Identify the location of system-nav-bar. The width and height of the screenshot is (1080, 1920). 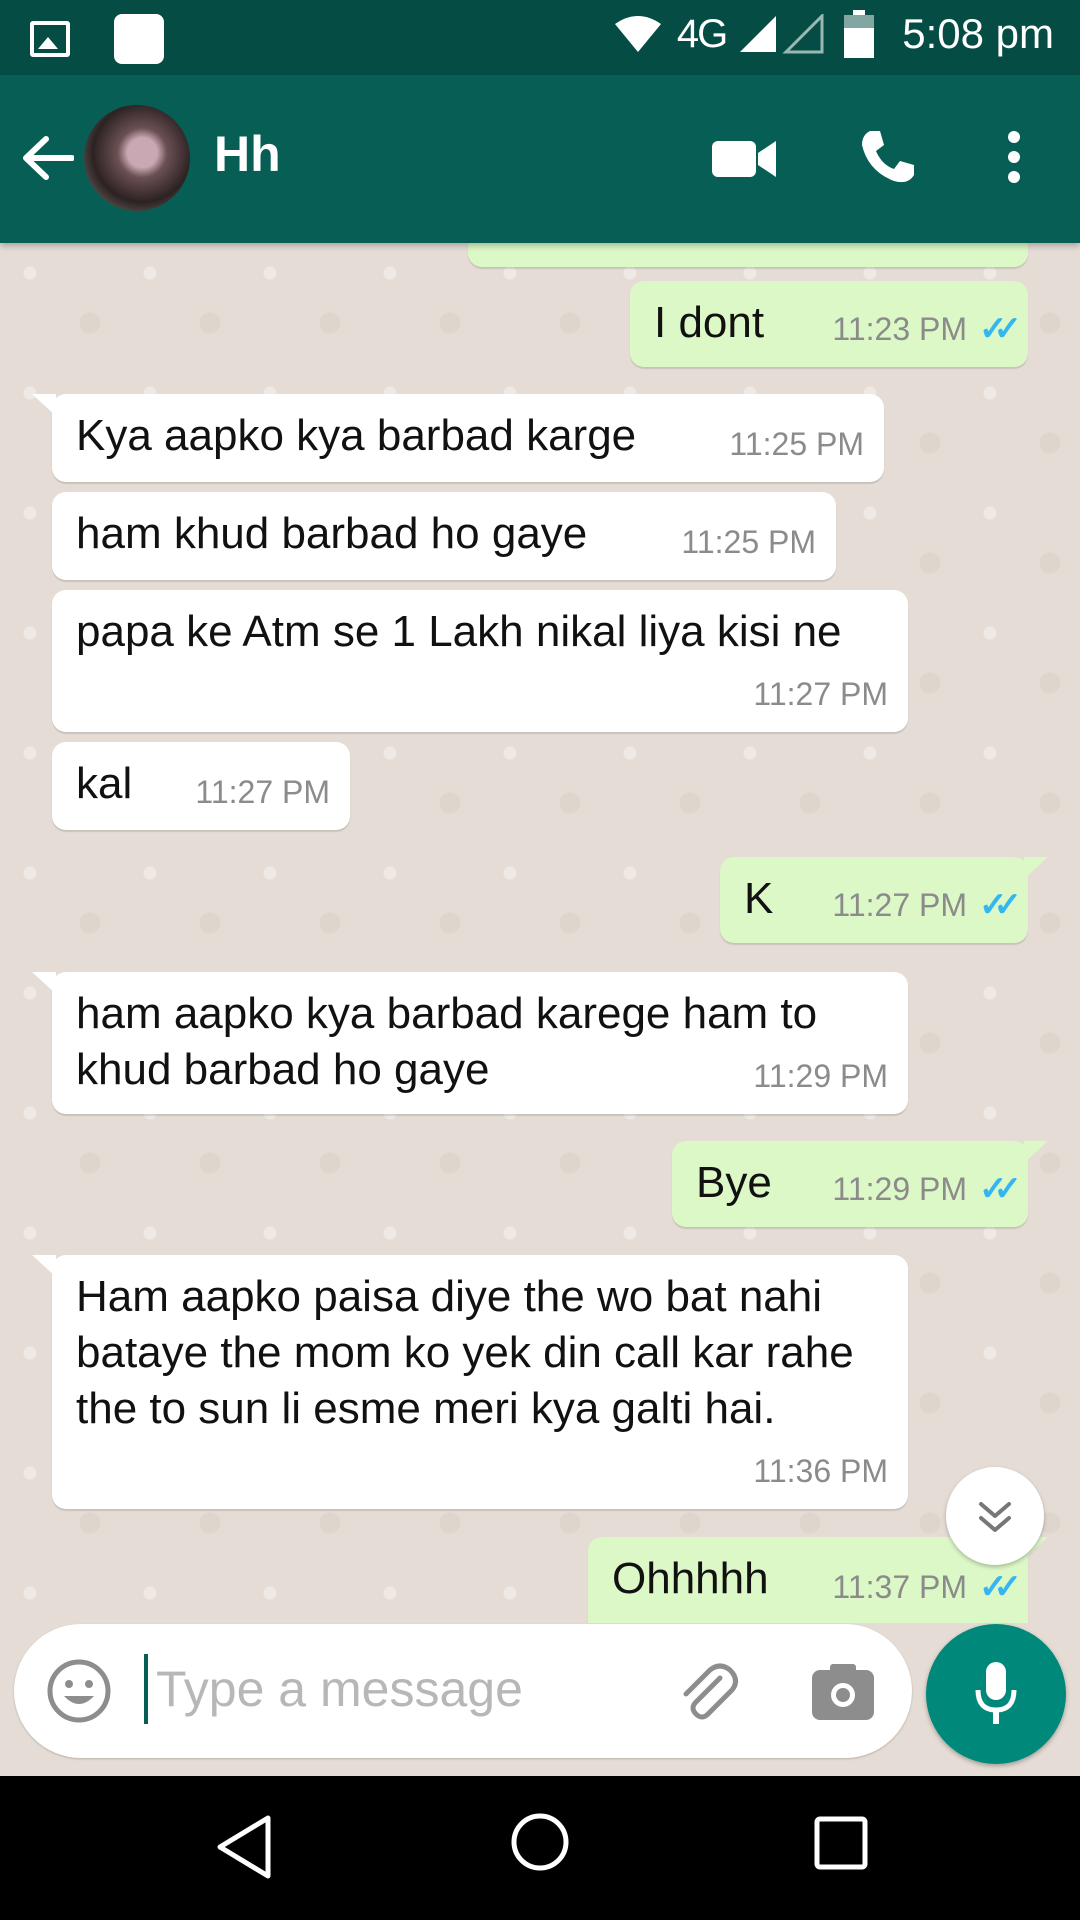
(540, 1848).